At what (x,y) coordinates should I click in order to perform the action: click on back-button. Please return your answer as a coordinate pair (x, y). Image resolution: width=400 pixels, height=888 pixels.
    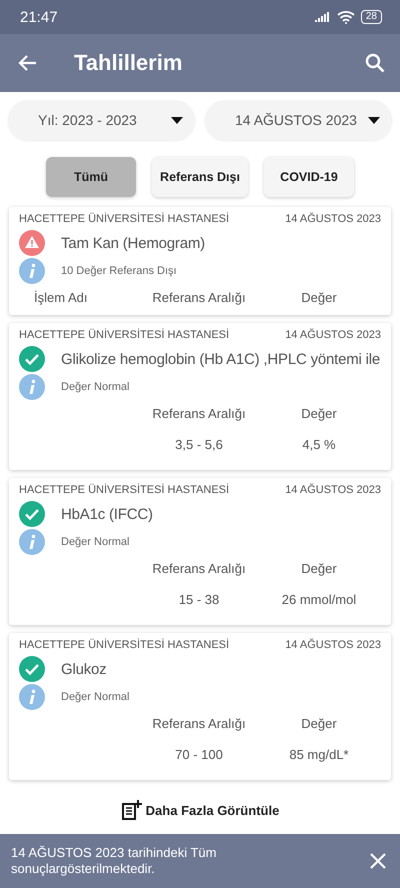
    Looking at the image, I should click on (28, 63).